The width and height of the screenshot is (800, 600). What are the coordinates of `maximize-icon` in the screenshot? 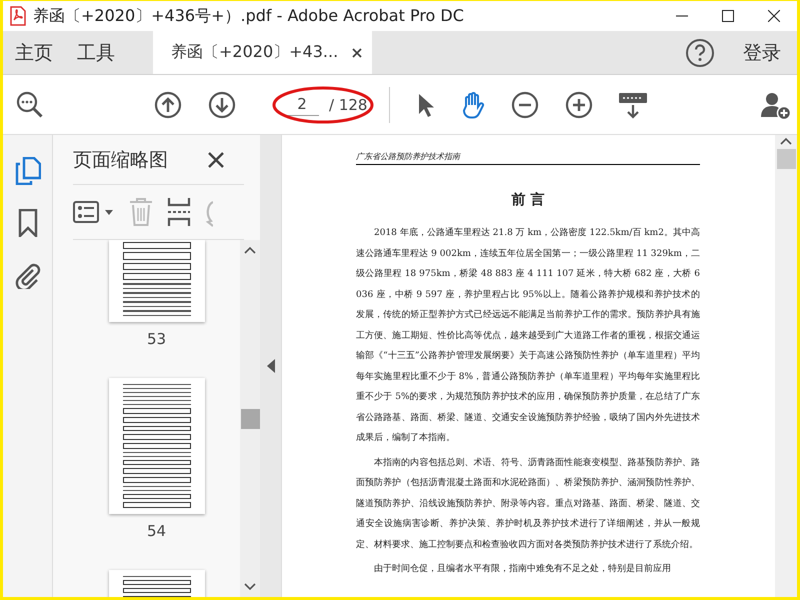 It's located at (728, 16).